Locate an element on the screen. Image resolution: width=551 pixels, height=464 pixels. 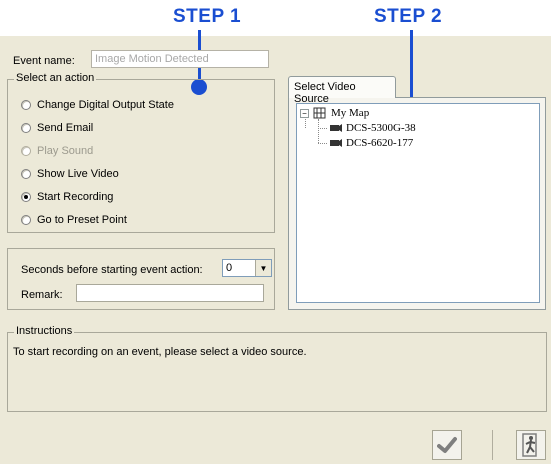
tree-node-camera: DCS-6620-177 is located at coordinates (371, 143).